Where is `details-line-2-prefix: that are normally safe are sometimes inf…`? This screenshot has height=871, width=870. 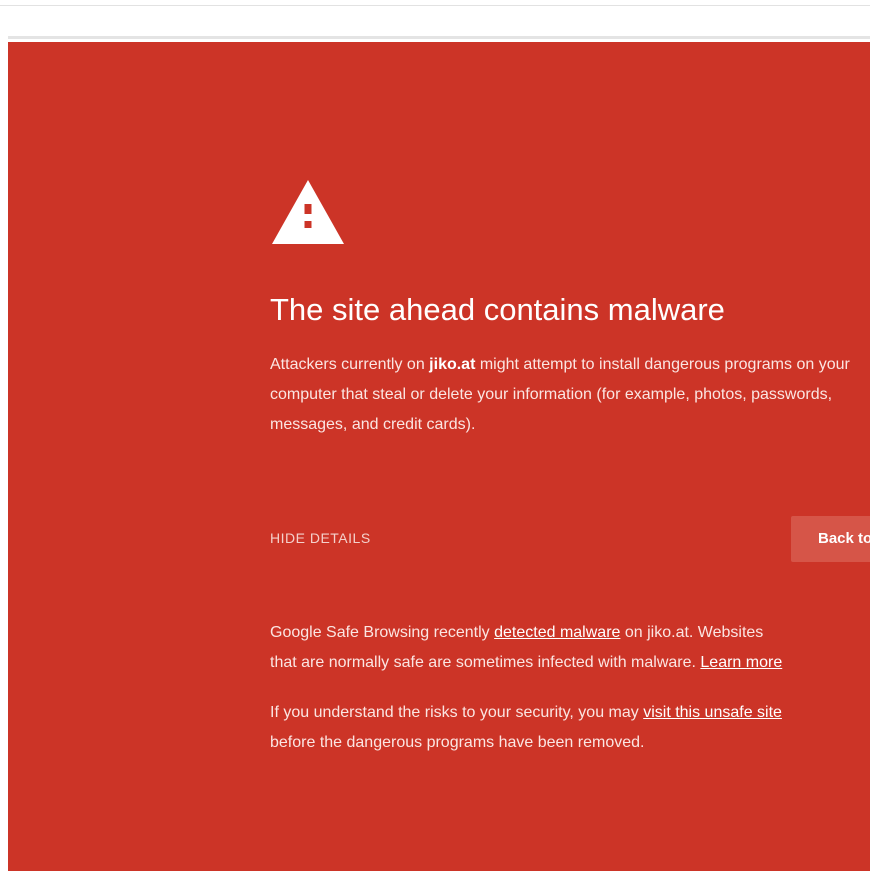 details-line-2-prefix: that are normally safe are sometimes inf… is located at coordinates (485, 662).